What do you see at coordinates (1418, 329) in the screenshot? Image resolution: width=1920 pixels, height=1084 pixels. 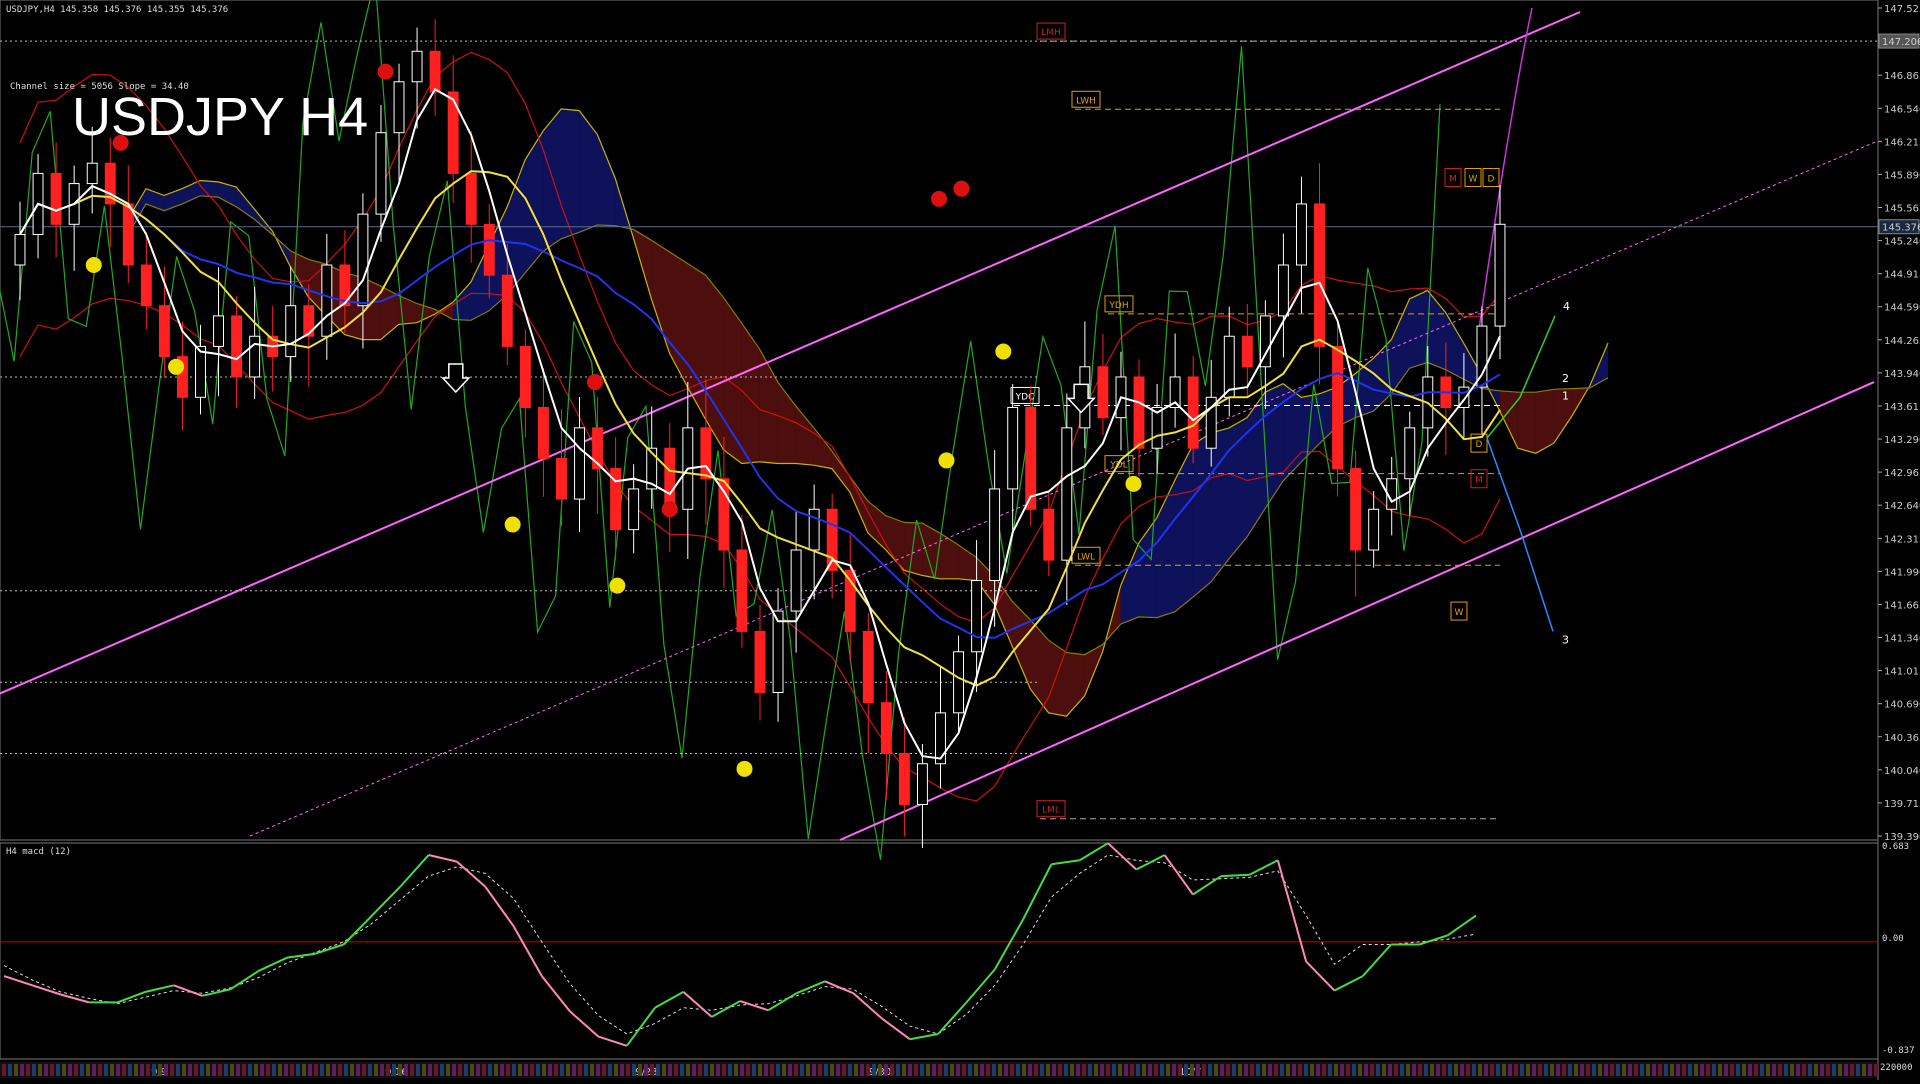 I see `ichimoku-cloud-segment` at bounding box center [1418, 329].